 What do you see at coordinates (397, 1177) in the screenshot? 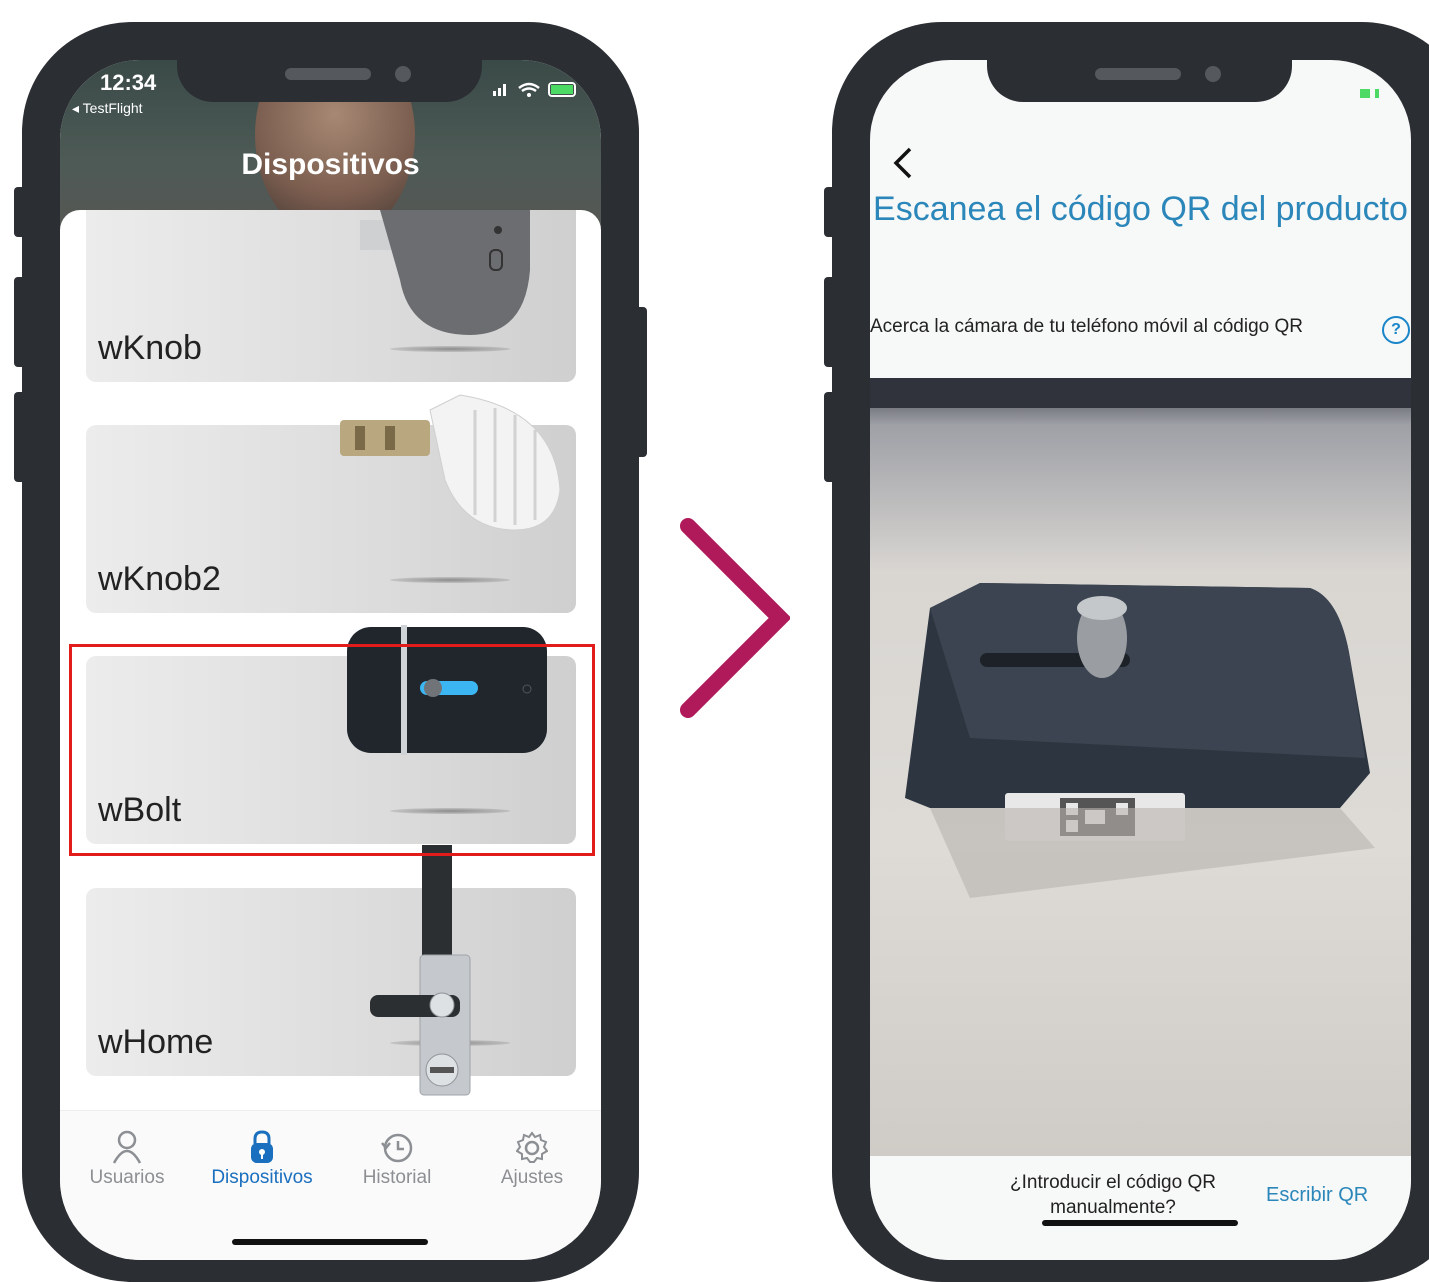
I see `tab-label: Historial` at bounding box center [397, 1177].